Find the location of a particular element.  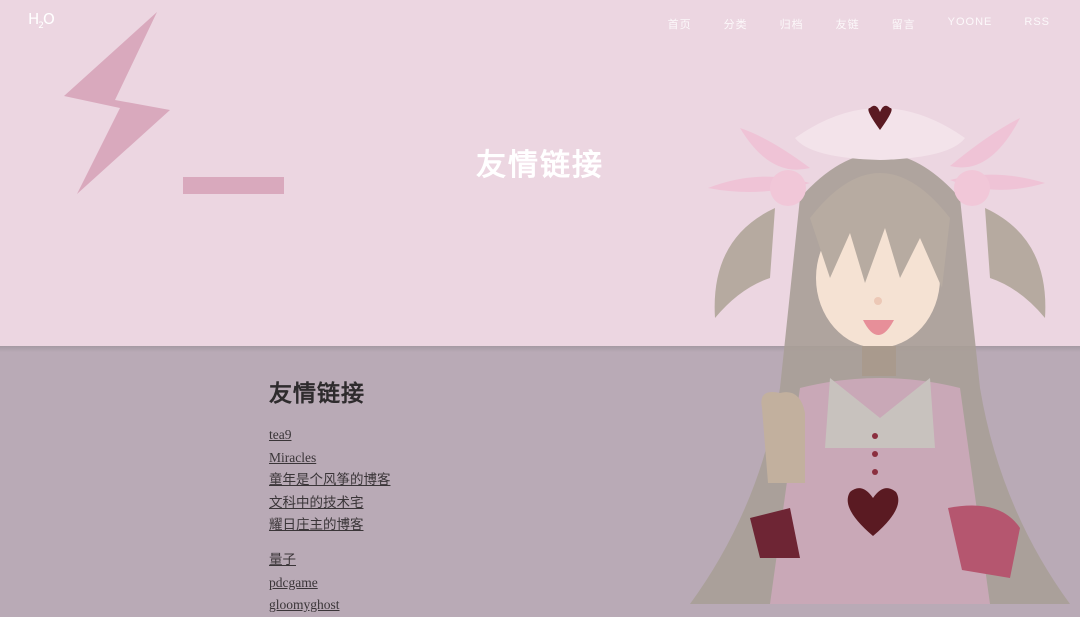

logo-tail: O is located at coordinates (49, 19).